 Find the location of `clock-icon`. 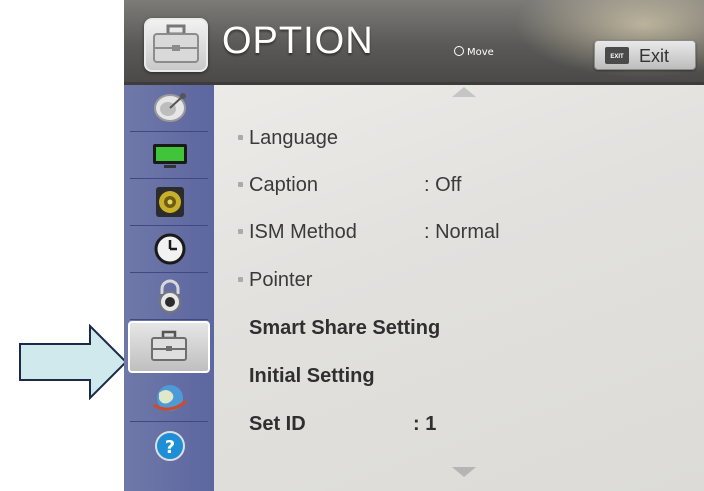

clock-icon is located at coordinates (170, 249).